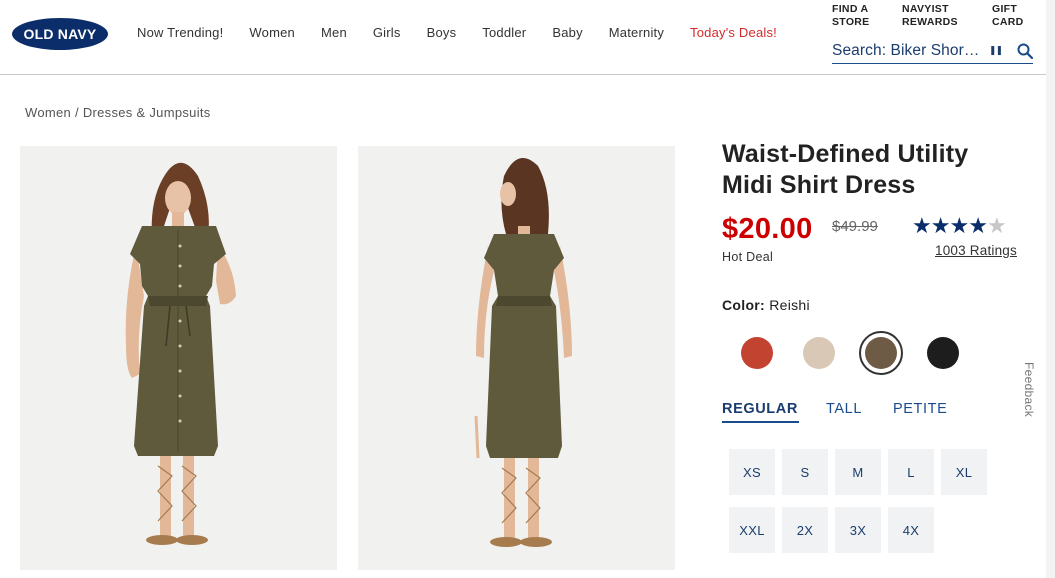 The height and width of the screenshot is (578, 1055). Describe the element at coordinates (943, 353) in the screenshot. I see `color-swatch-black` at that location.